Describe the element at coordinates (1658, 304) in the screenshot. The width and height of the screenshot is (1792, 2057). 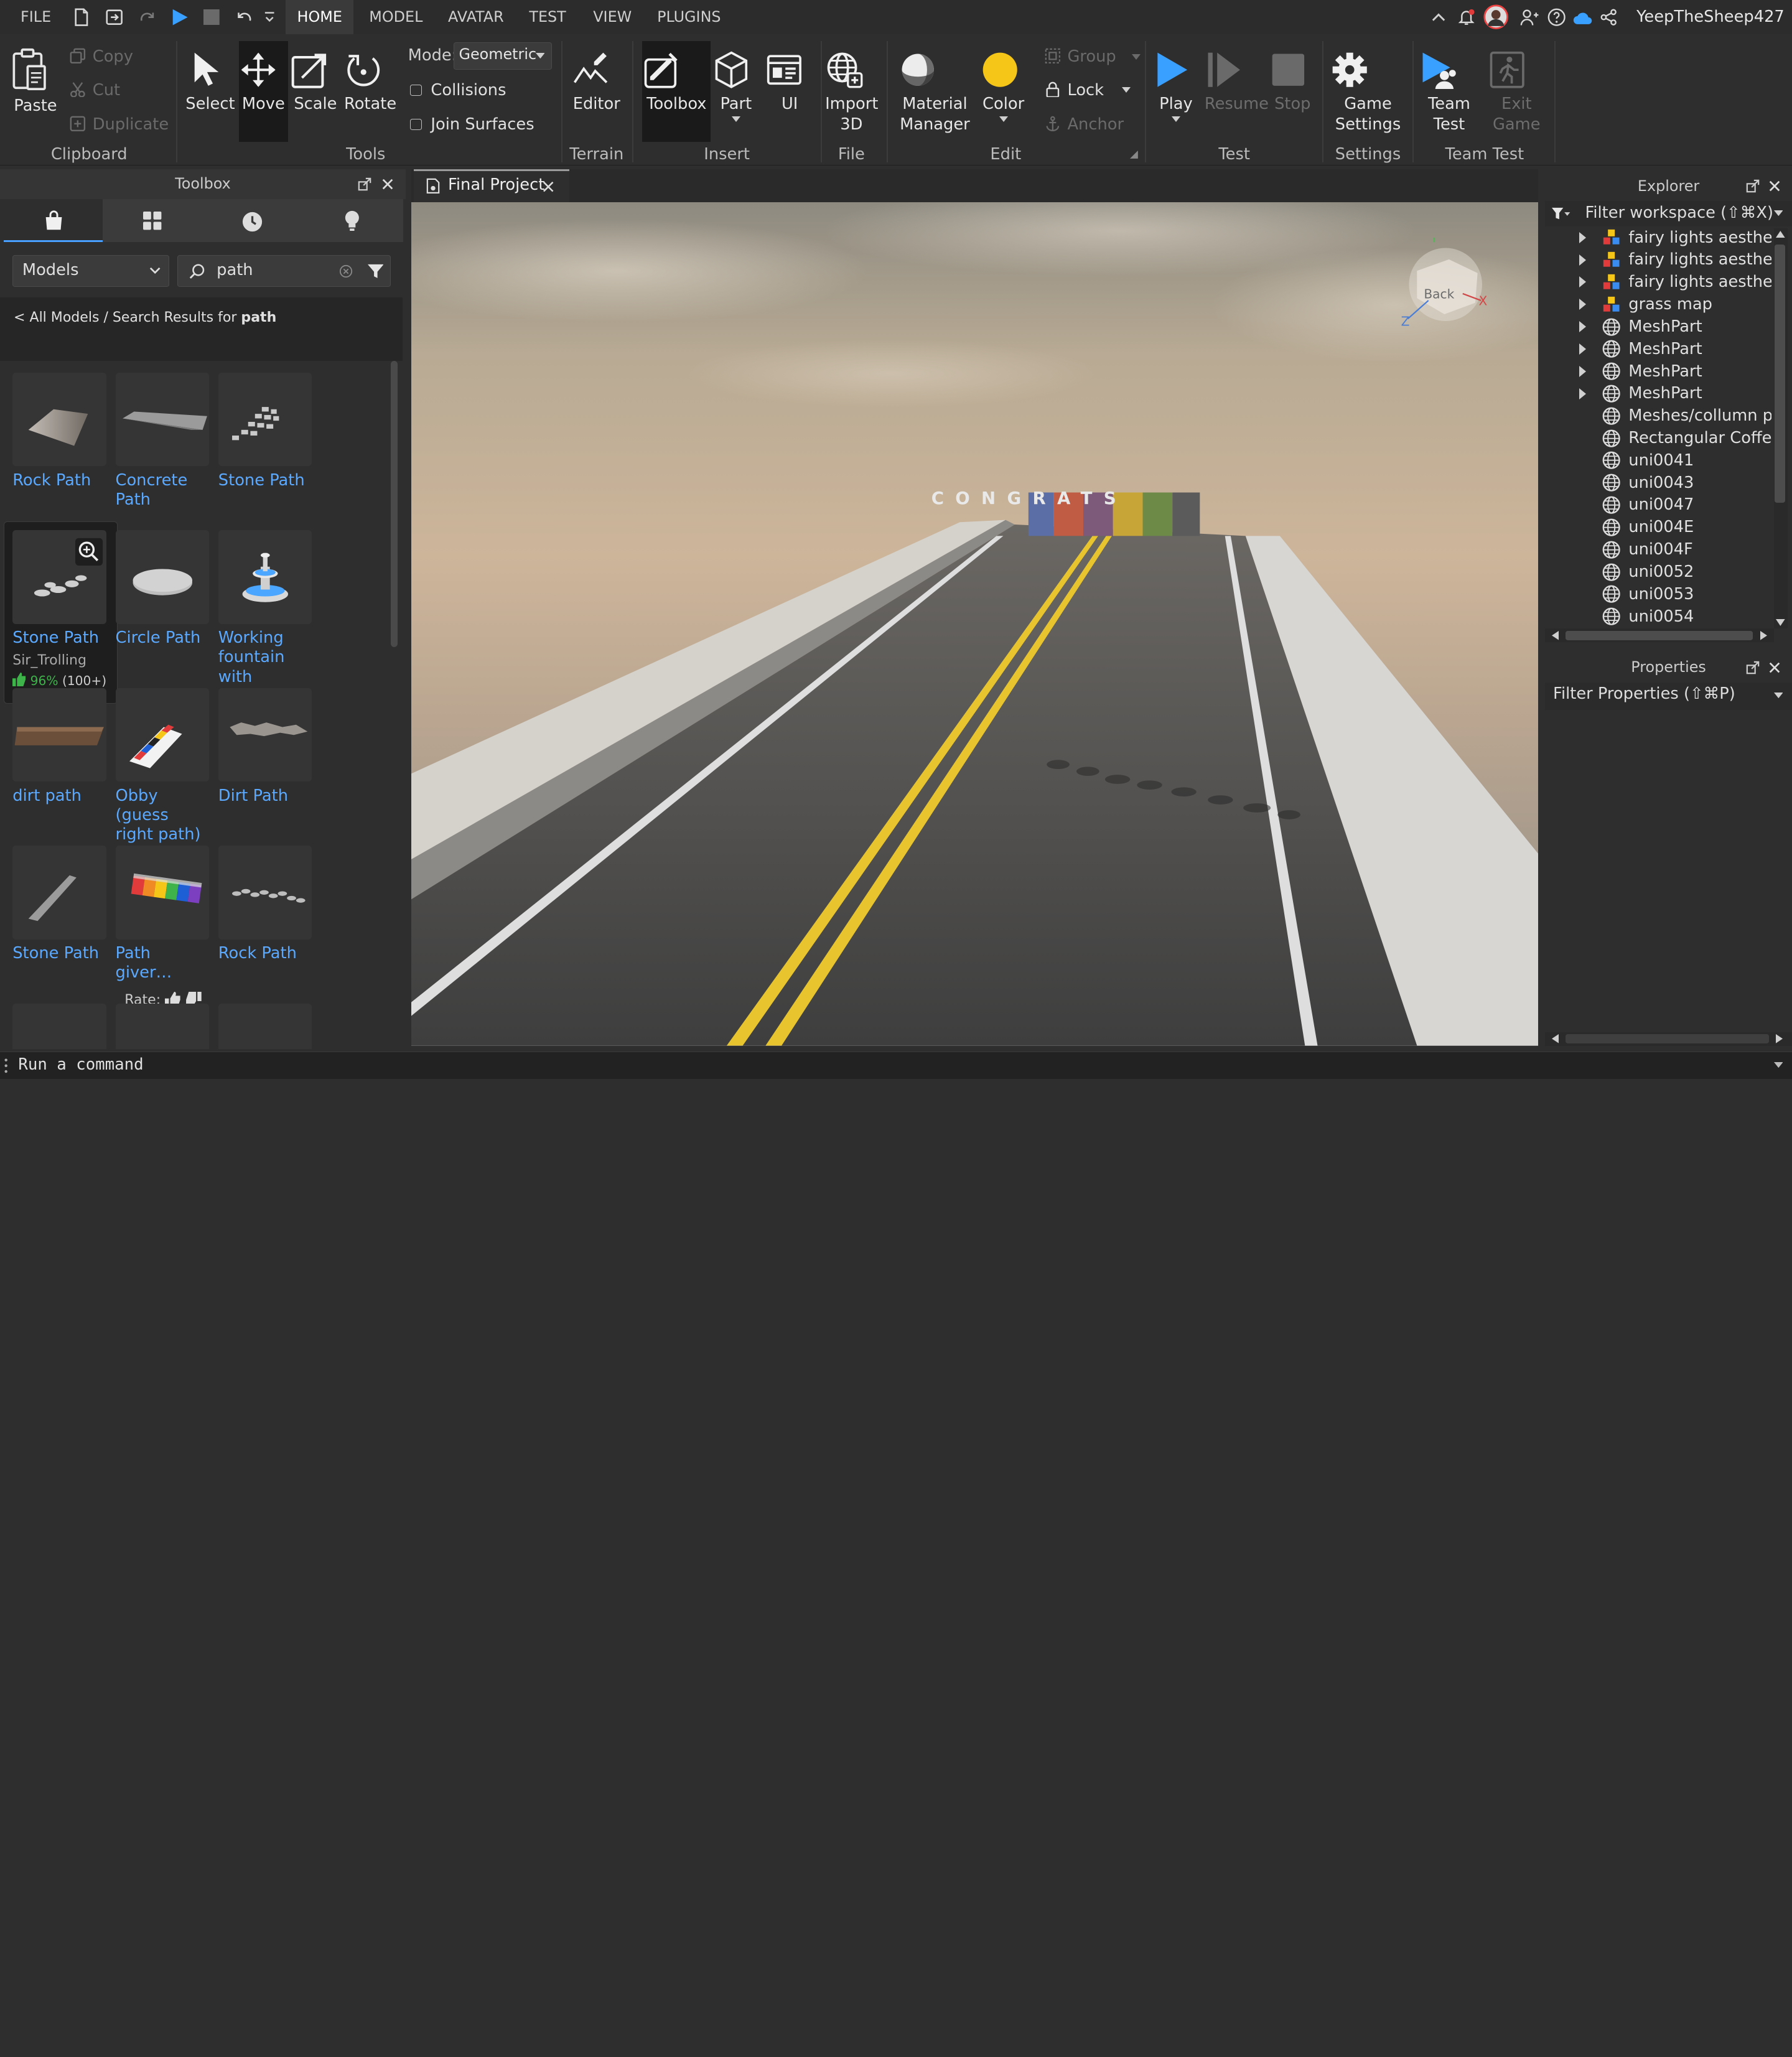
I see `tree-item: grass map` at that location.